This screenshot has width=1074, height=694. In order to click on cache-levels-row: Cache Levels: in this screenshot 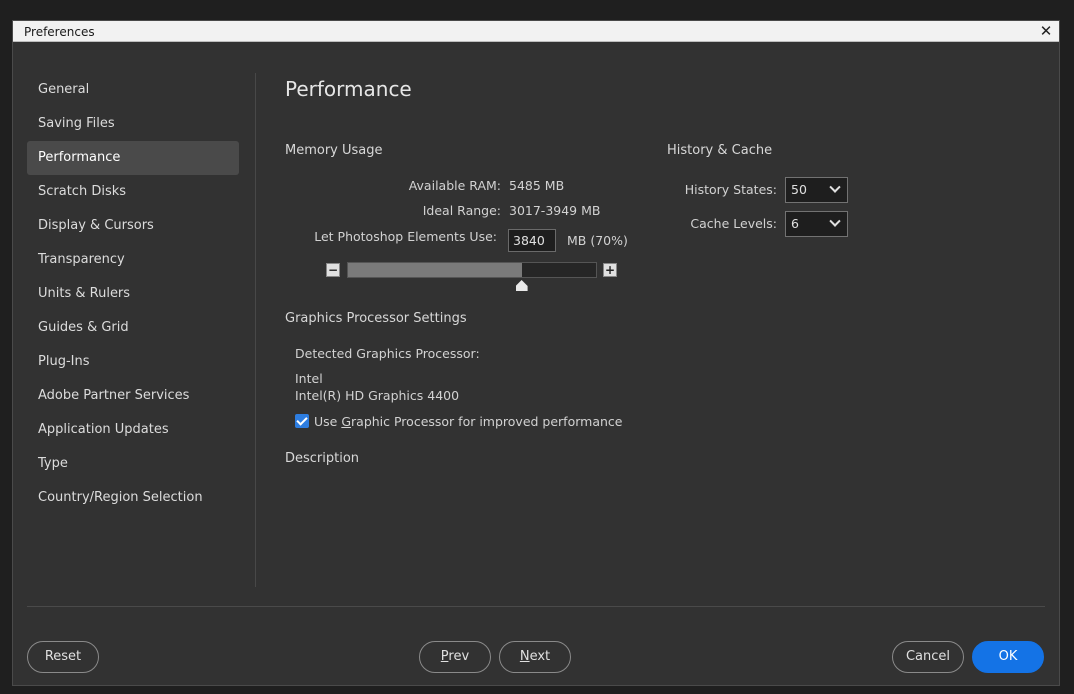, I will do `click(722, 225)`.